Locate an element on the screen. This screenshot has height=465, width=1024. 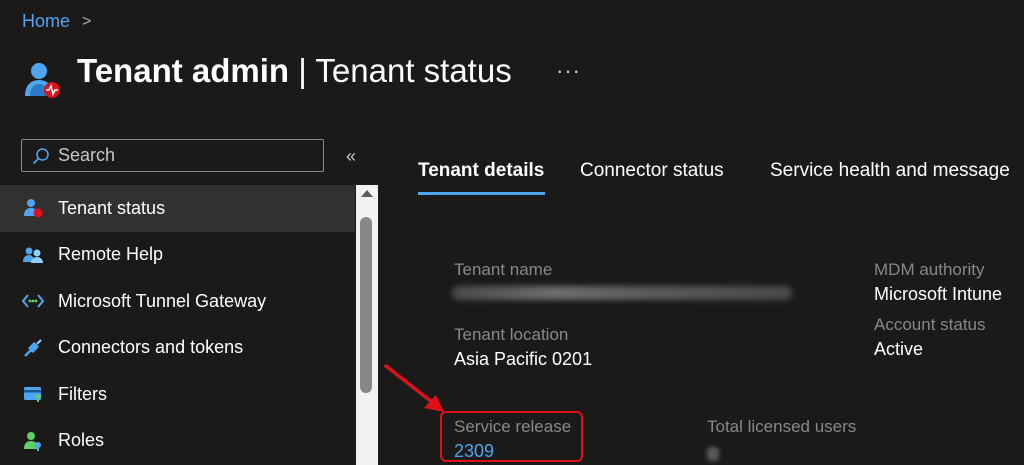
sidebar-item-remote-help: Remote Help is located at coordinates (177, 255).